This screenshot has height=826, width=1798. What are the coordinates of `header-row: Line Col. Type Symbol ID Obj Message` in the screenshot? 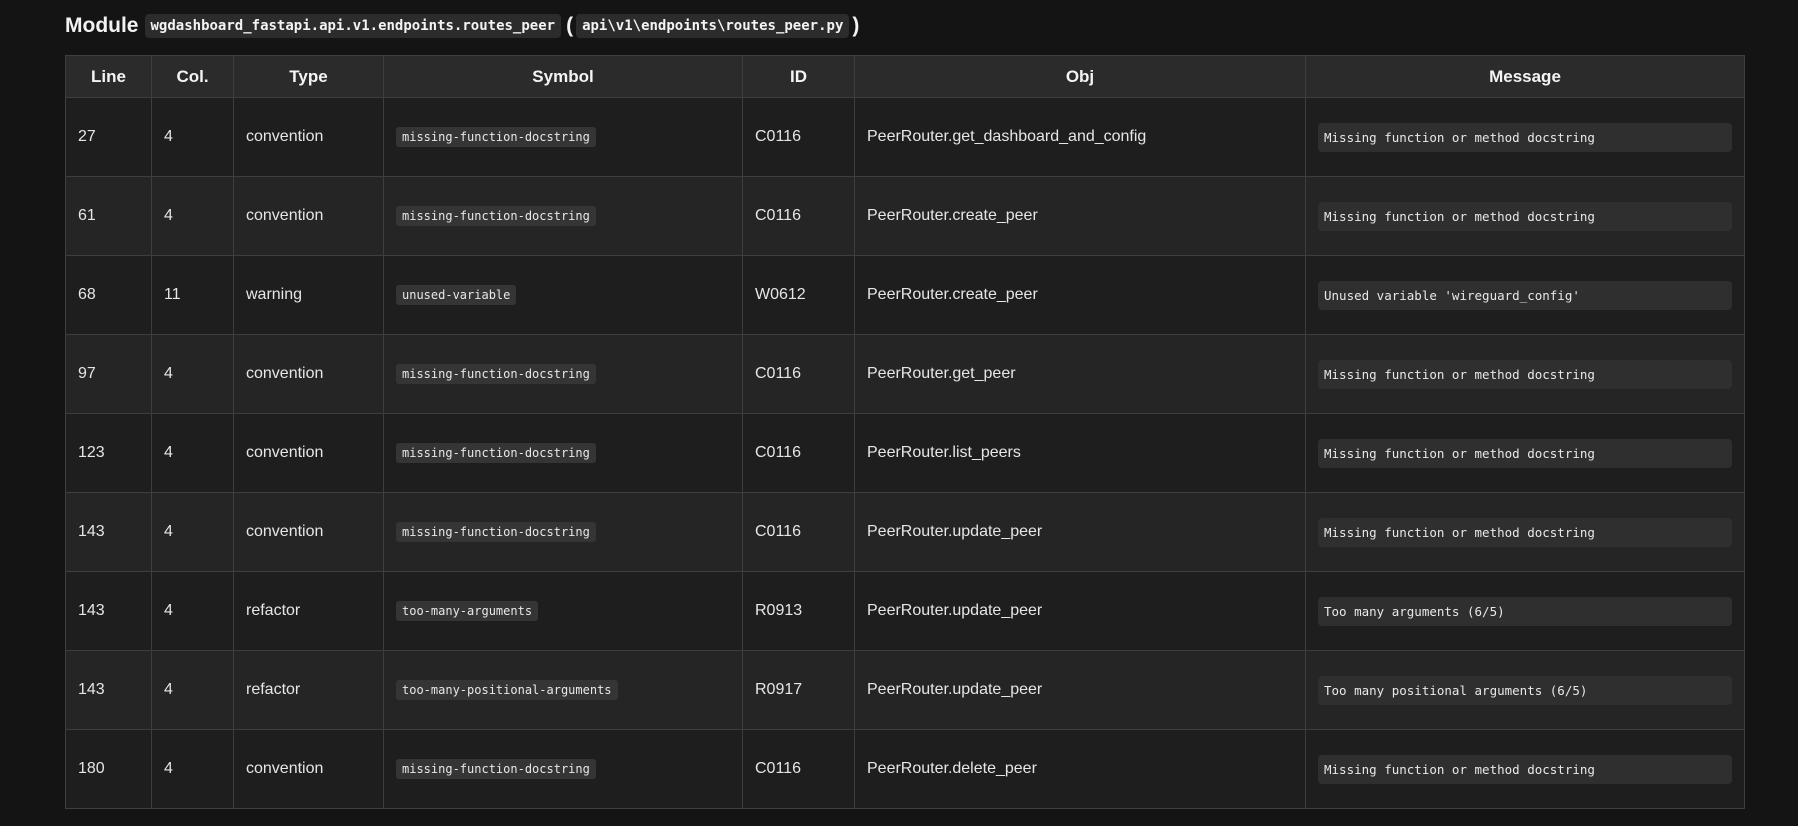 It's located at (905, 76).